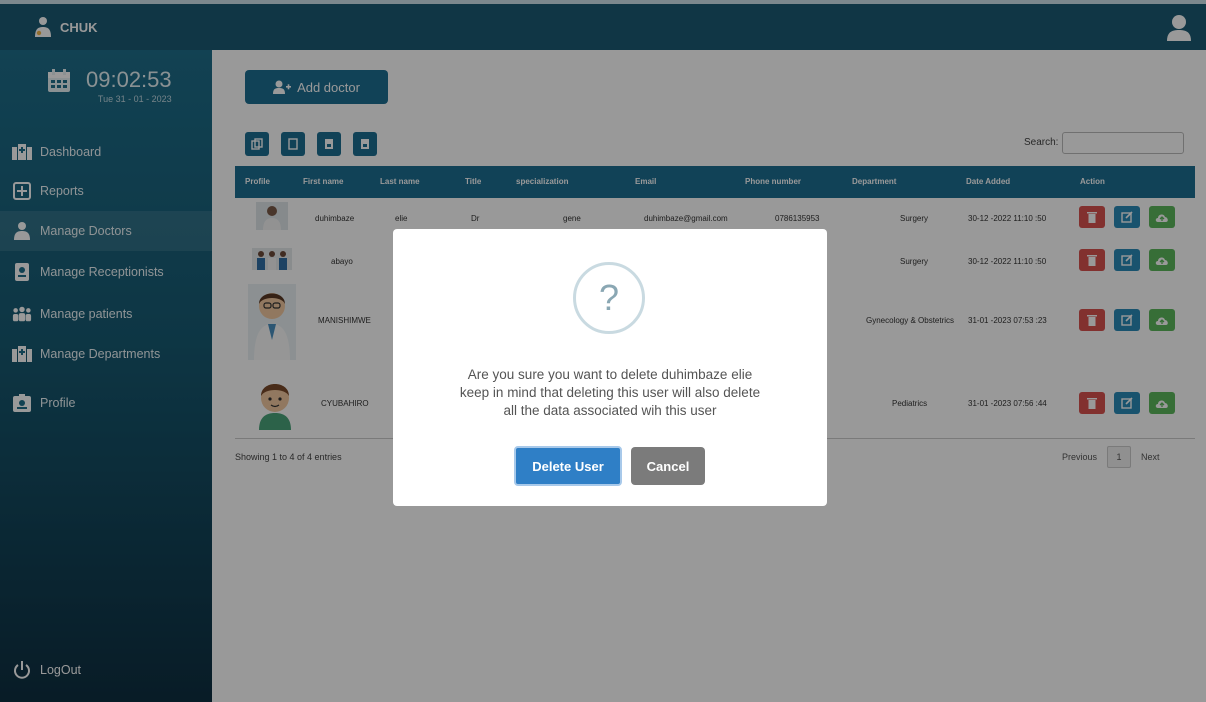 The width and height of the screenshot is (1206, 702). What do you see at coordinates (609, 298) in the screenshot?
I see `question-icon: ?` at bounding box center [609, 298].